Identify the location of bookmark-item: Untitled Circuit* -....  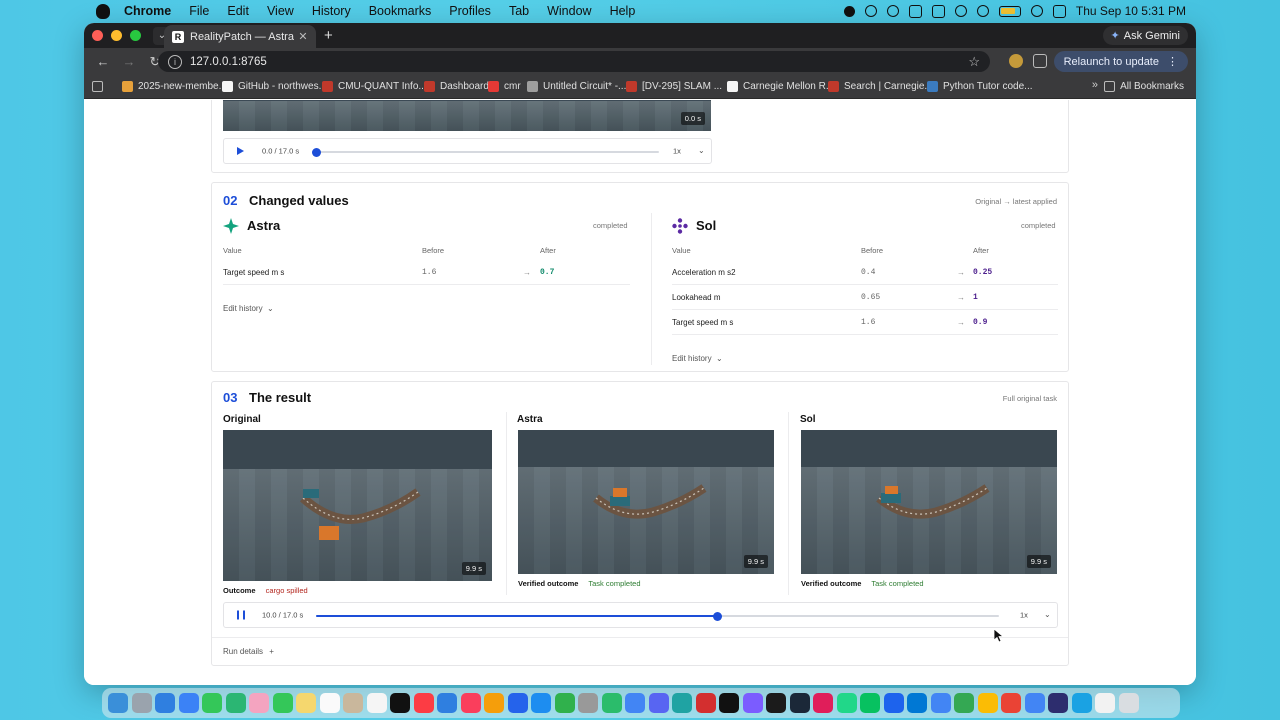
(576, 86).